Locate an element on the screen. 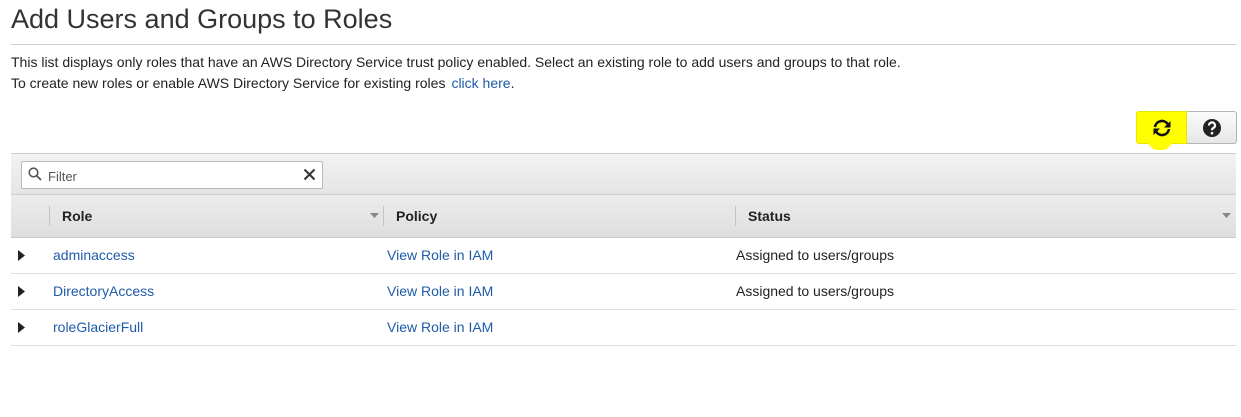  role-link: adminaccess is located at coordinates (94, 255).